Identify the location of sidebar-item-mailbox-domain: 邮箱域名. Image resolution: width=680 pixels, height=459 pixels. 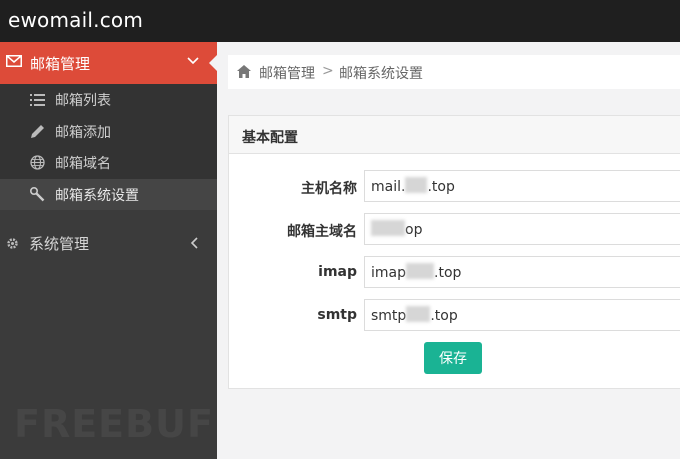
(108, 163).